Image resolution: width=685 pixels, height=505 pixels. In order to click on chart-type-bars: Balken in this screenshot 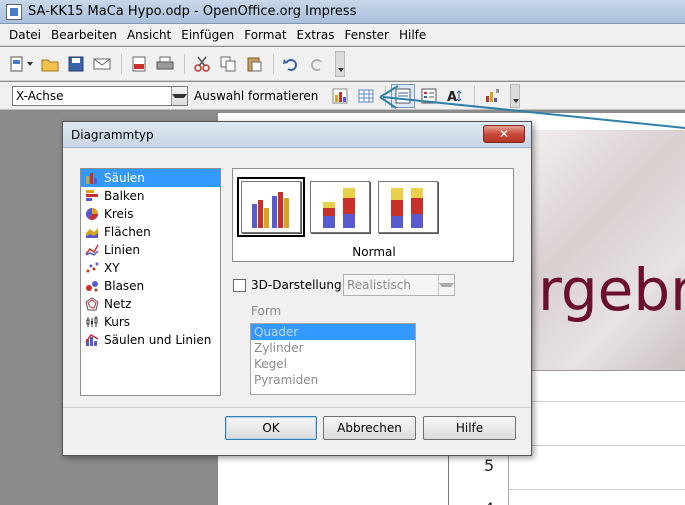, I will do `click(150, 196)`.